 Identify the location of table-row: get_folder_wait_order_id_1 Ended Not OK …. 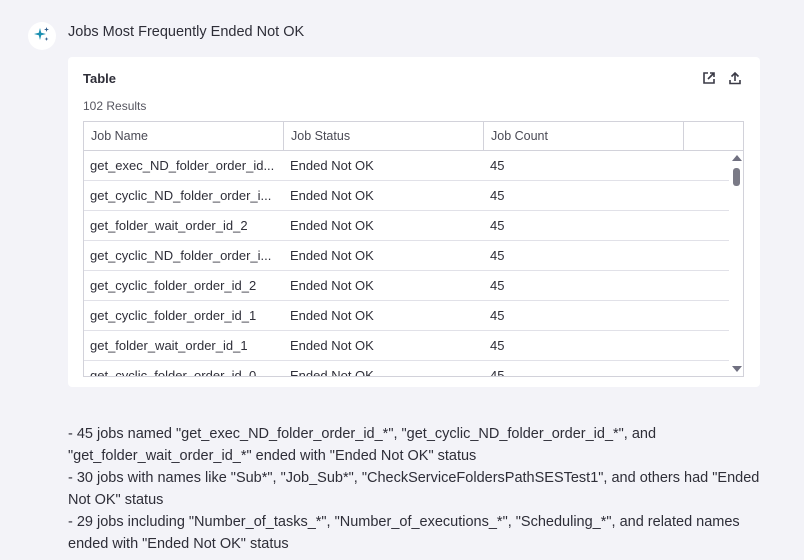
(406, 346).